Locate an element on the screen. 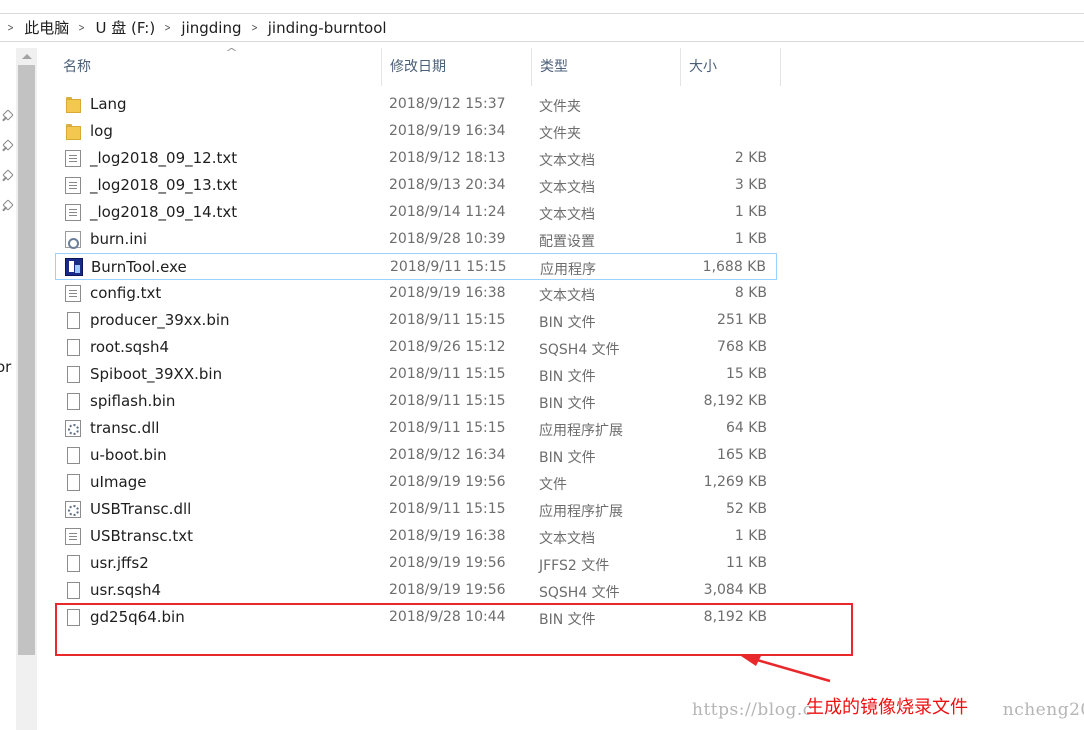  file-name: USBtransc.txt is located at coordinates (142, 536).